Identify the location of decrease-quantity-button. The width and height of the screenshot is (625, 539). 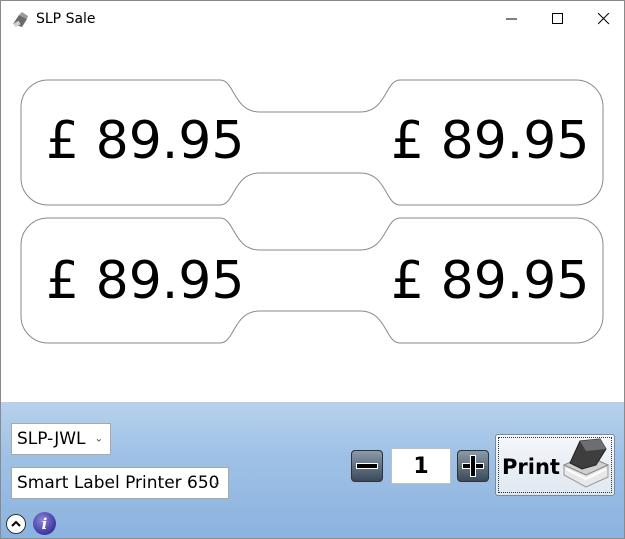
(367, 466).